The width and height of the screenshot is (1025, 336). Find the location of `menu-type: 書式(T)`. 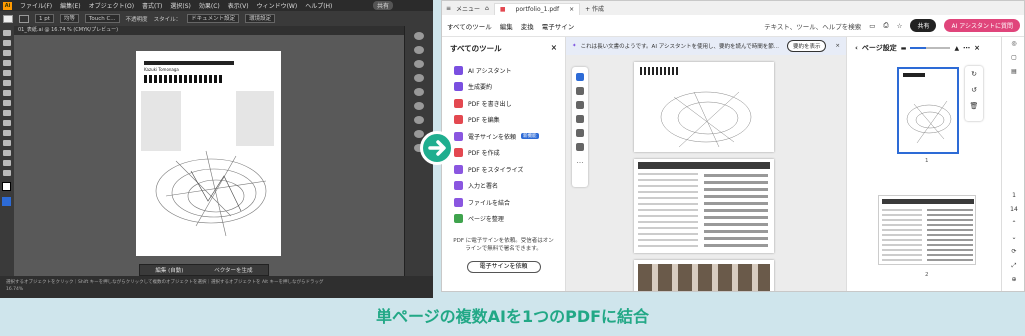

menu-type: 書式(T) is located at coordinates (152, 5).